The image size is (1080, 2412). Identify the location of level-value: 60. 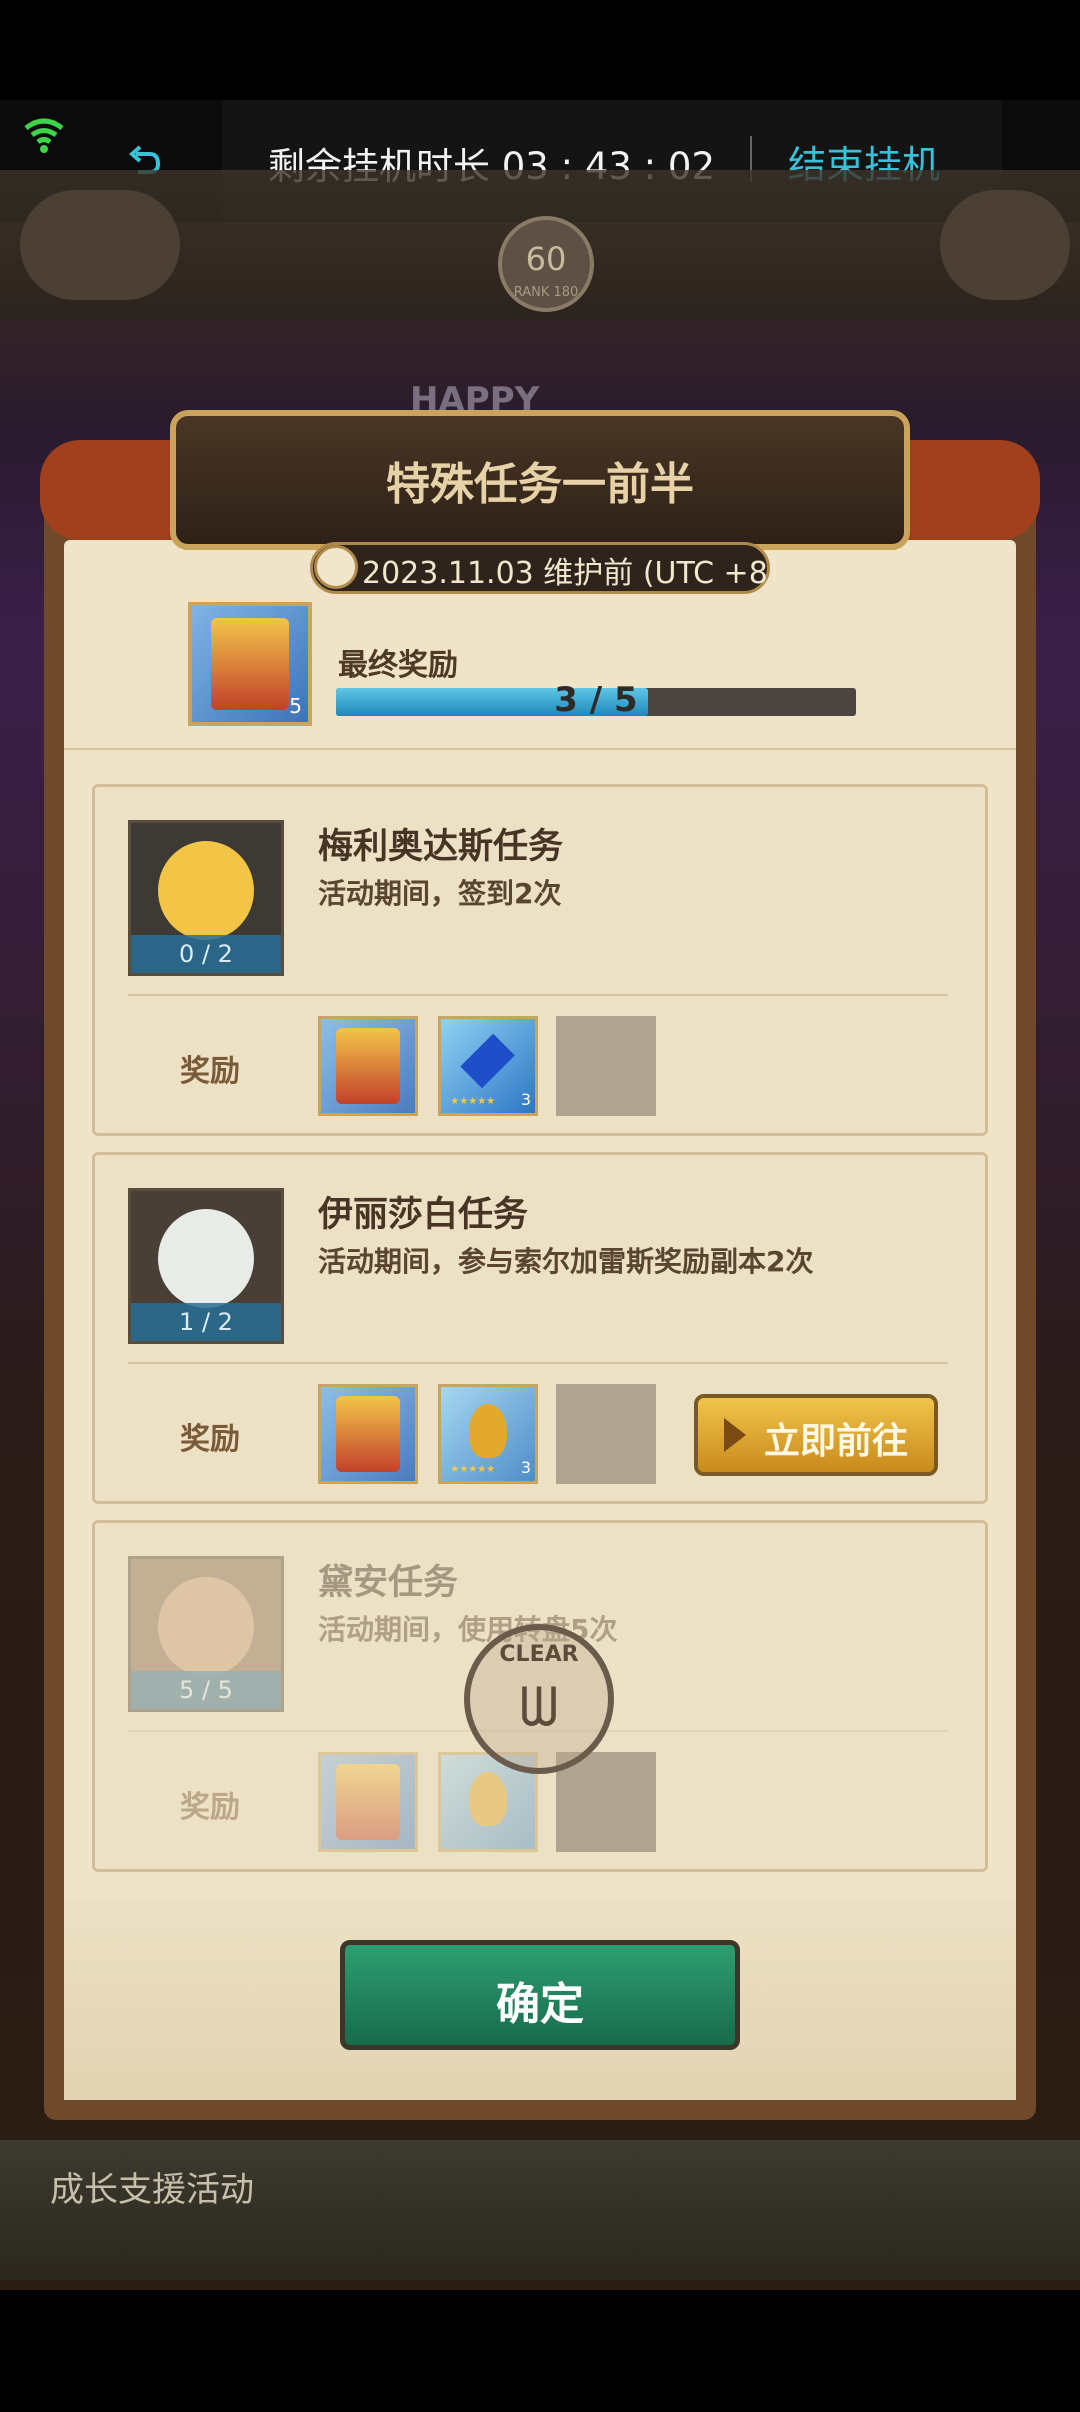
(546, 259).